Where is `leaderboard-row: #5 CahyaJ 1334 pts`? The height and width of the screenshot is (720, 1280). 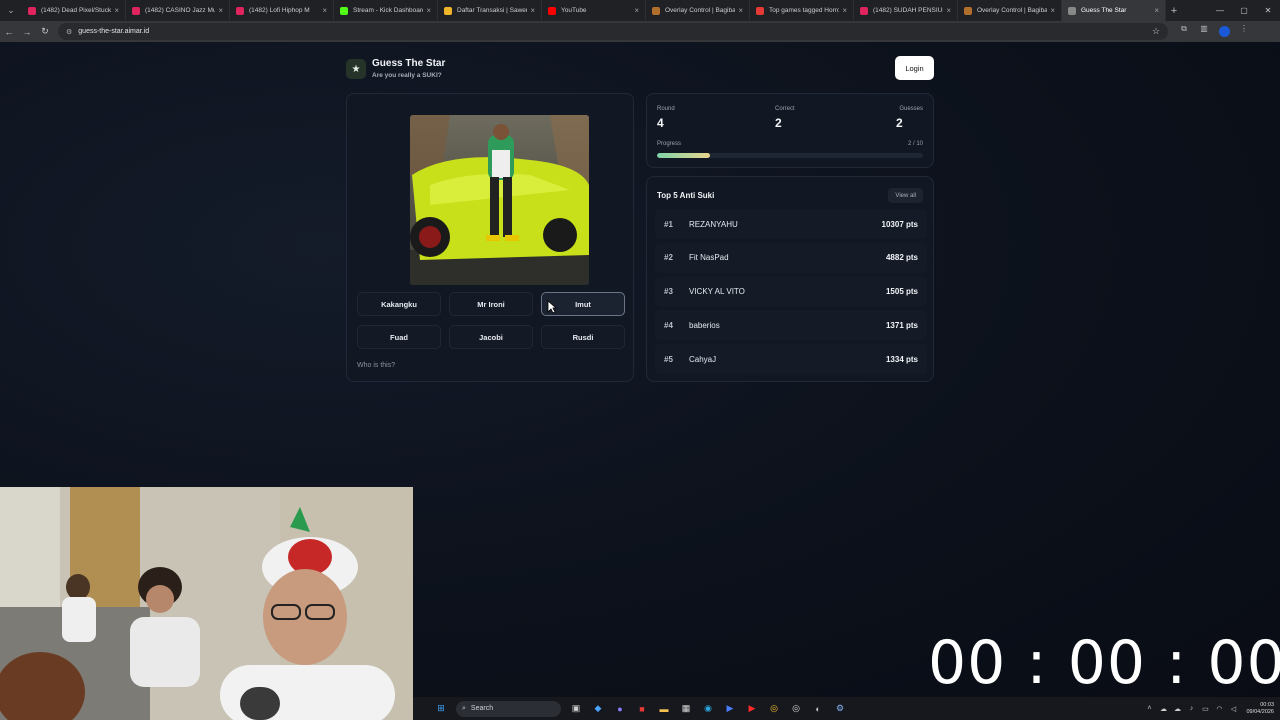 leaderboard-row: #5 CahyaJ 1334 pts is located at coordinates (791, 359).